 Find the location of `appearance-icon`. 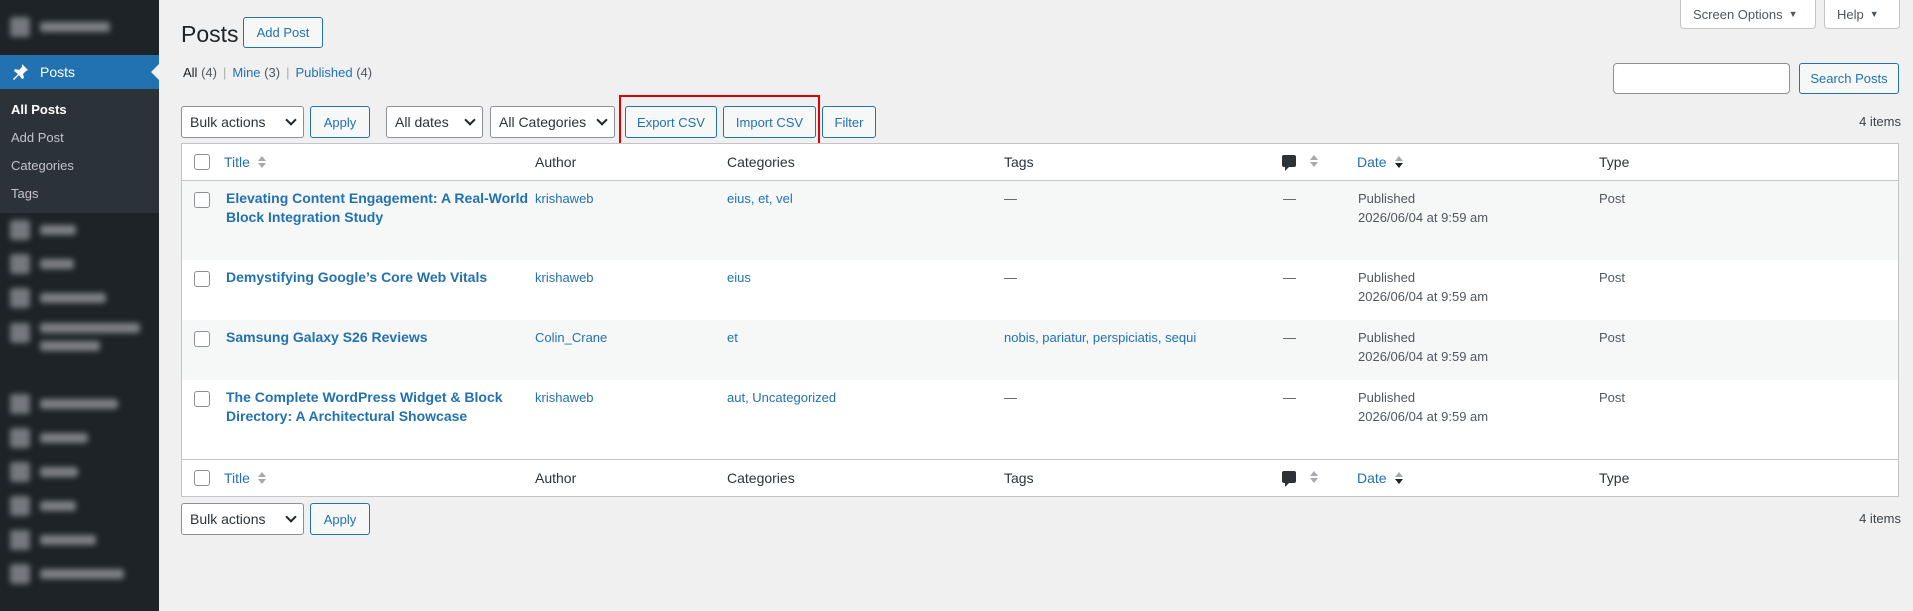

appearance-icon is located at coordinates (20, 404).